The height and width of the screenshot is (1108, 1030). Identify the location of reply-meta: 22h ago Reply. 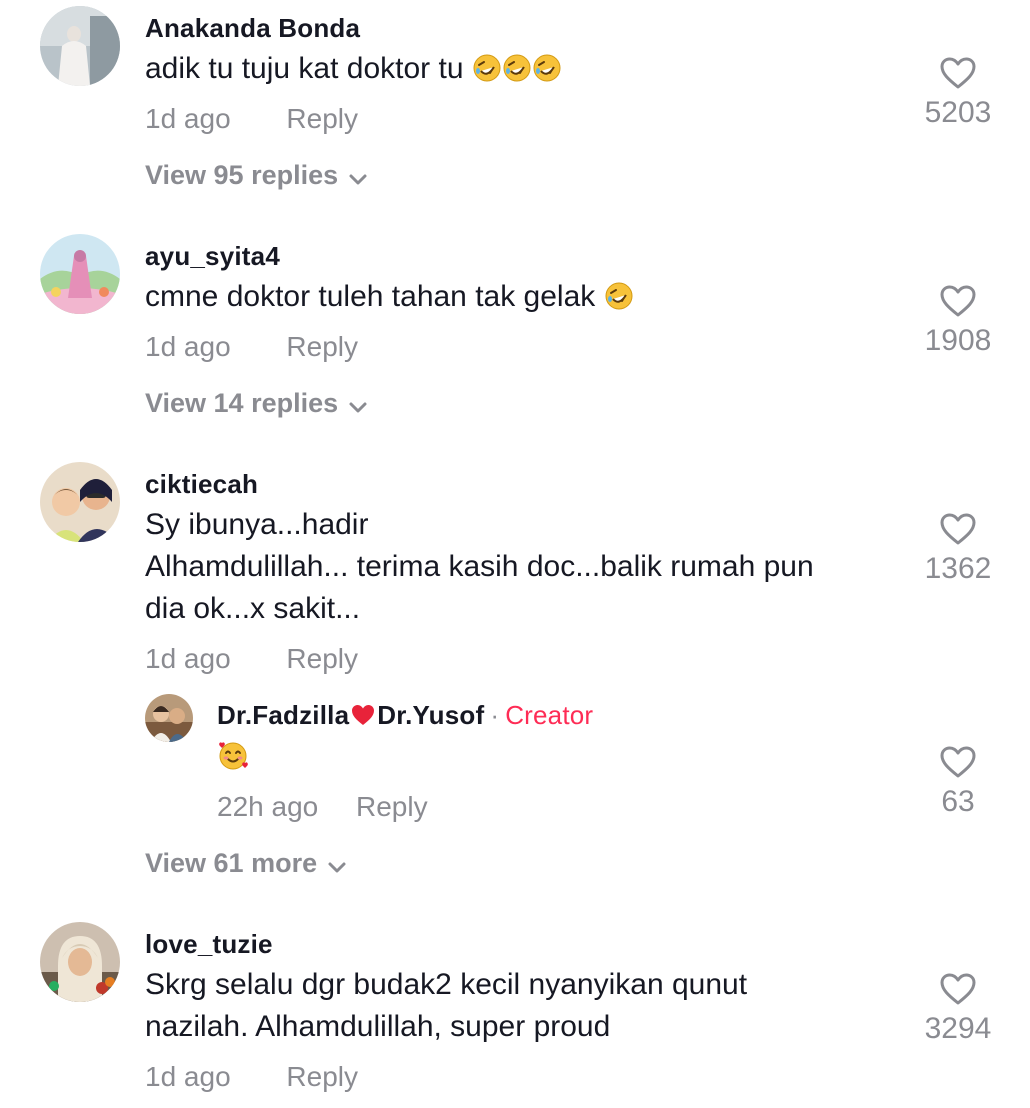
(322, 807).